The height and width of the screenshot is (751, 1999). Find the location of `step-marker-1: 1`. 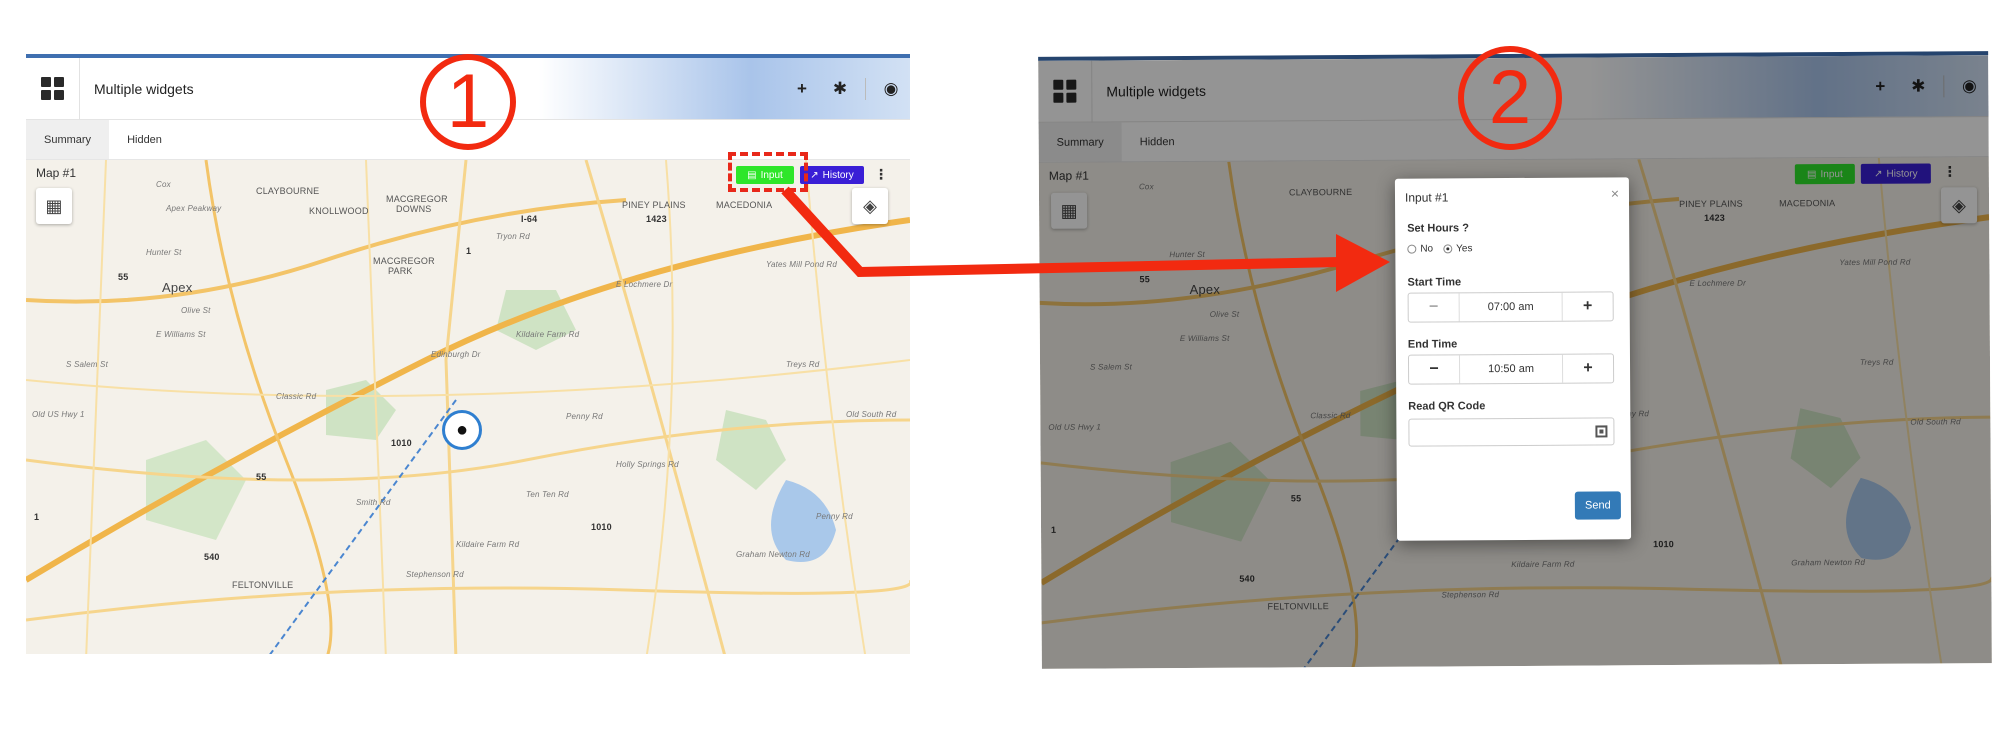

step-marker-1: 1 is located at coordinates (468, 102).